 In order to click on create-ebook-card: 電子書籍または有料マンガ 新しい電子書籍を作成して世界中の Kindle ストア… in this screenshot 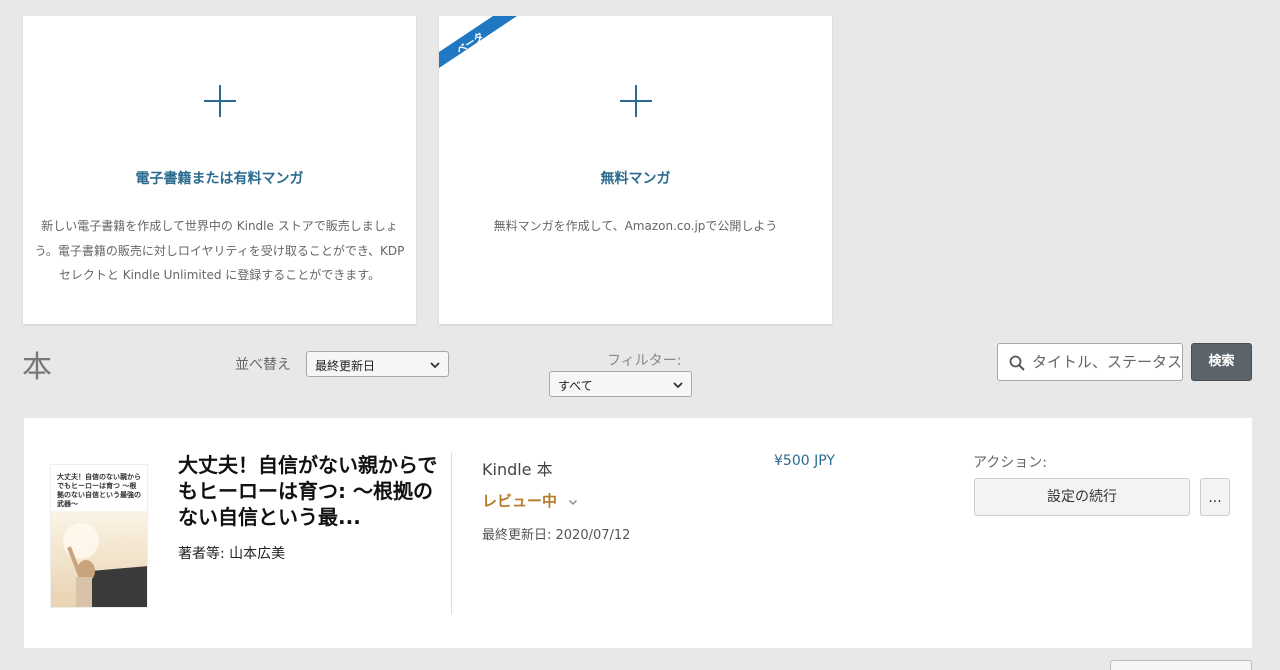, I will do `click(219, 170)`.